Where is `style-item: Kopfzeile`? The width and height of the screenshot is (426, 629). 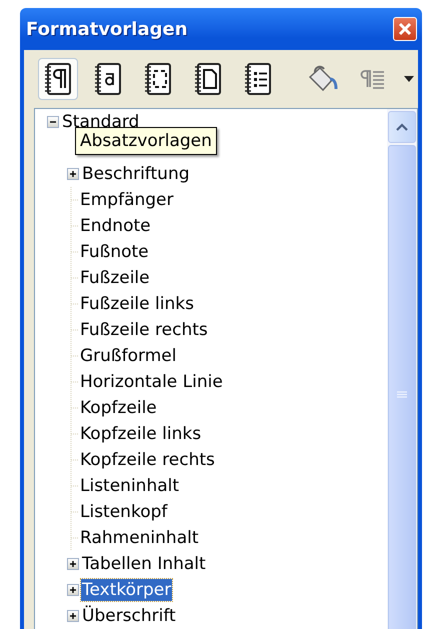
style-item: Kopfzeile is located at coordinates (118, 408).